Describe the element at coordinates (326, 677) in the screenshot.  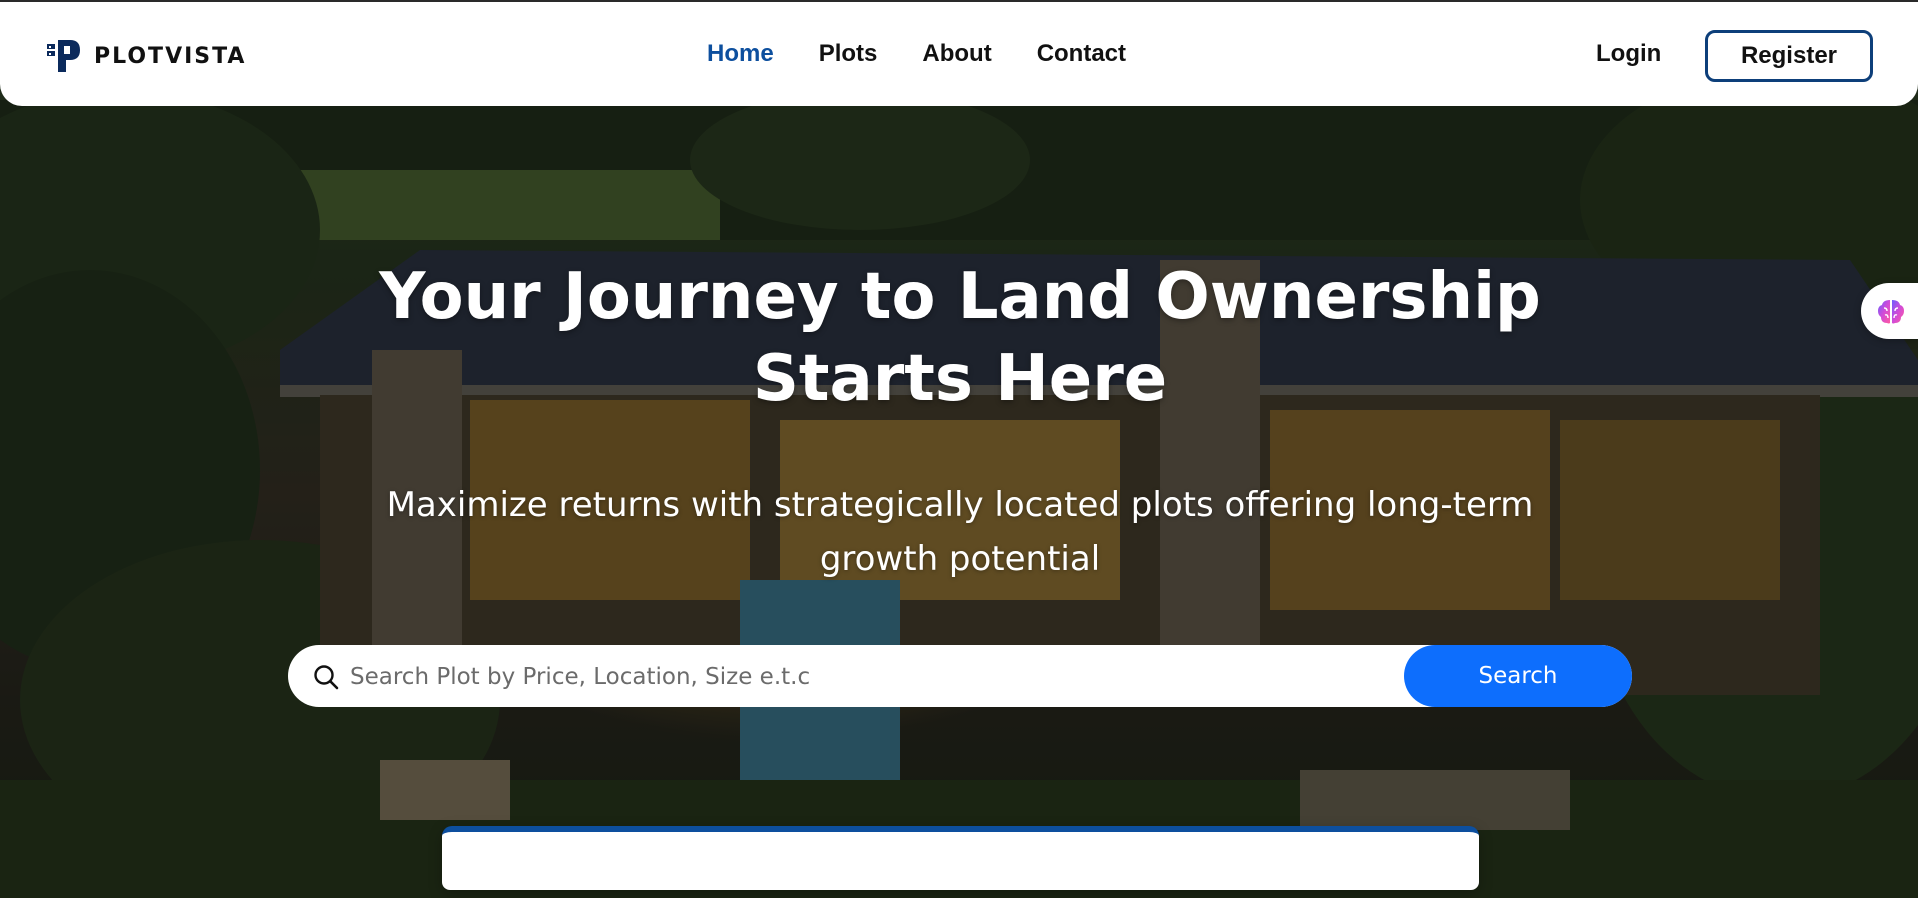
I see `search-icon` at that location.